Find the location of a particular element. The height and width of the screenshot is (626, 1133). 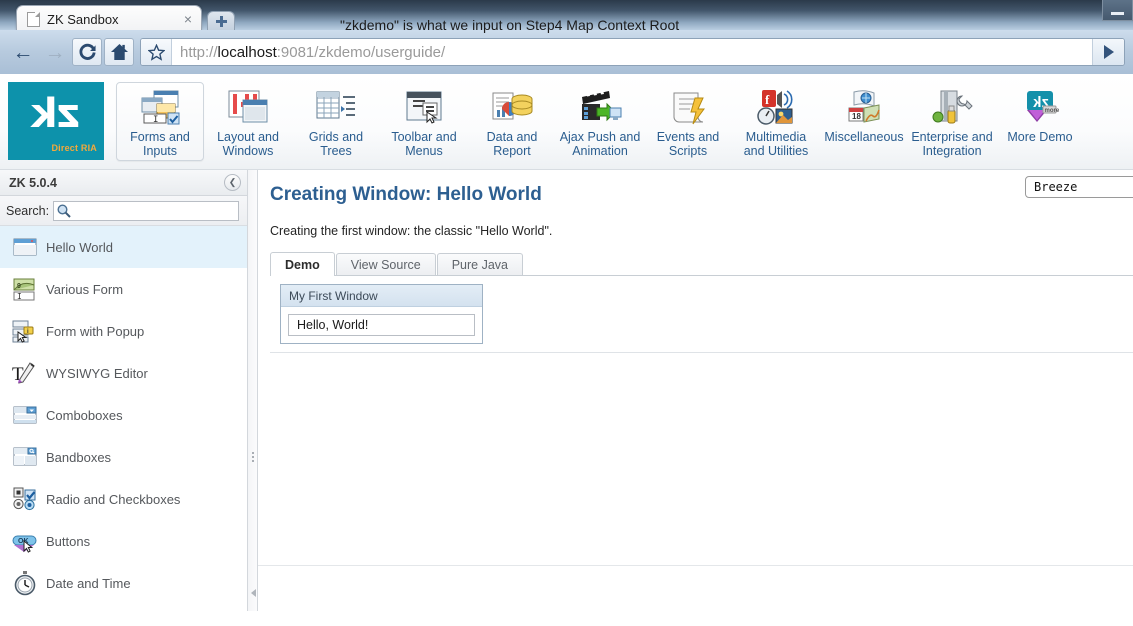

svg-text: more is located at coordinates (1052, 111).